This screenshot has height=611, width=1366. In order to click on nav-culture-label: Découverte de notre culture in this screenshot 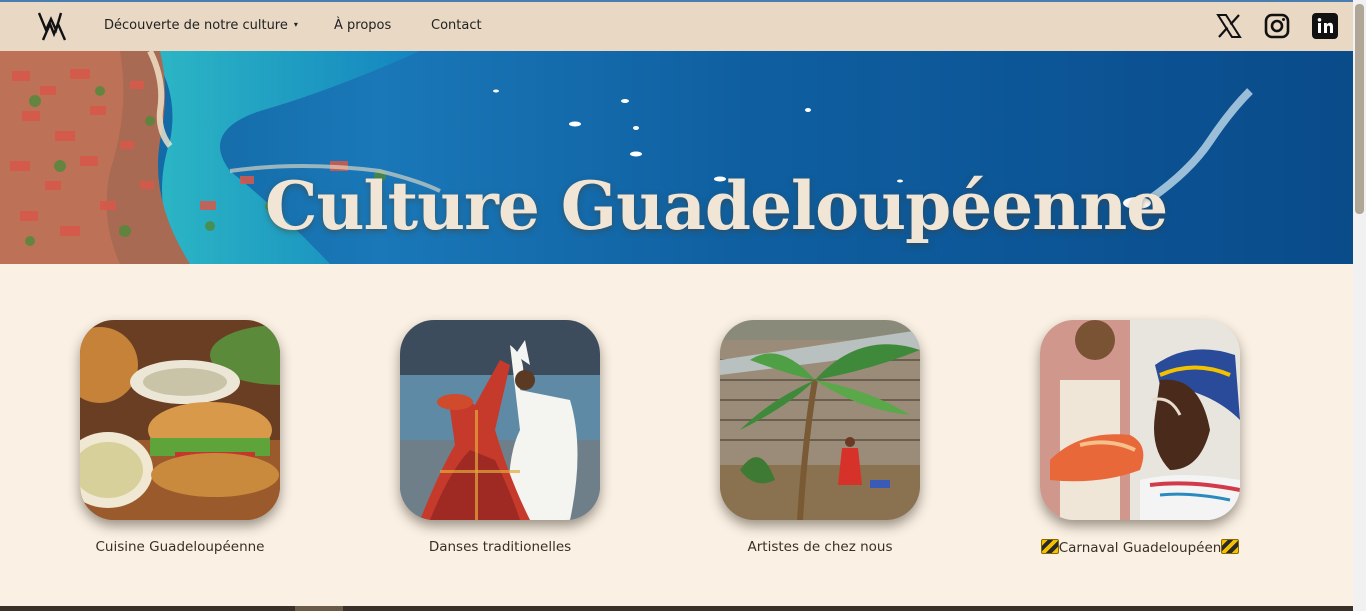, I will do `click(196, 25)`.